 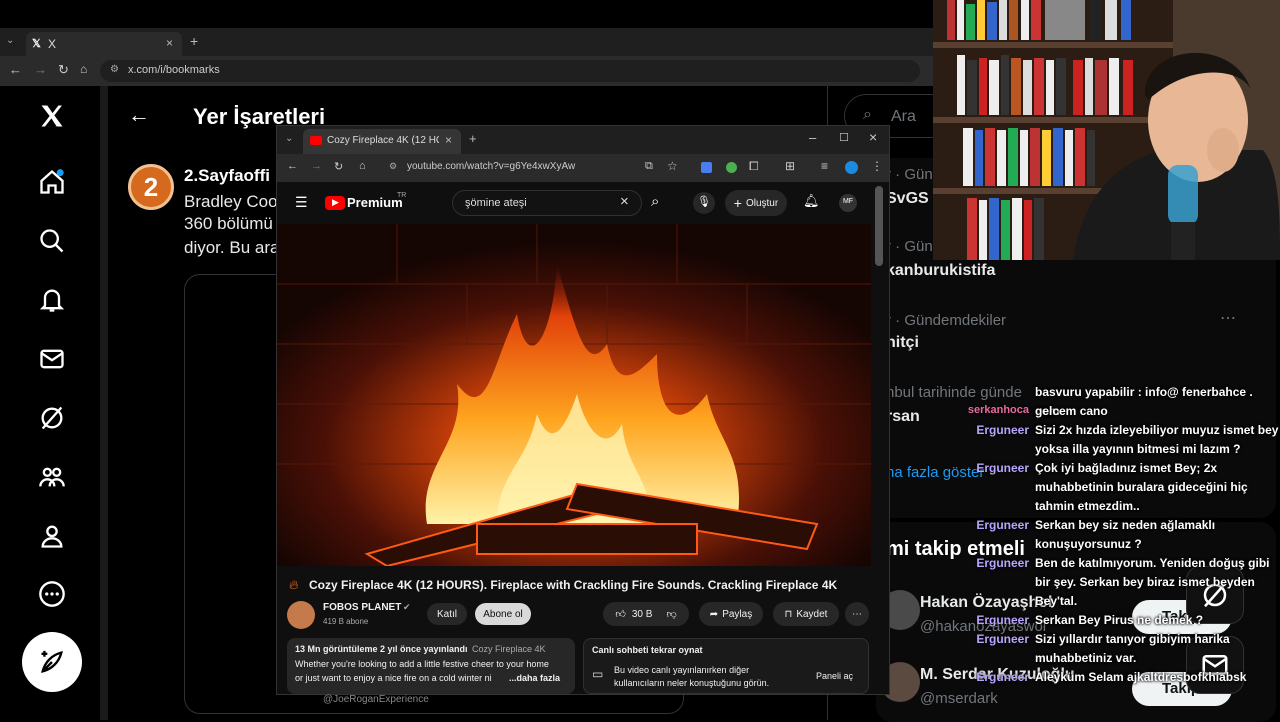 What do you see at coordinates (509, 649) in the screenshot?
I see `description-tag: Cozy Fireplace 4K` at bounding box center [509, 649].